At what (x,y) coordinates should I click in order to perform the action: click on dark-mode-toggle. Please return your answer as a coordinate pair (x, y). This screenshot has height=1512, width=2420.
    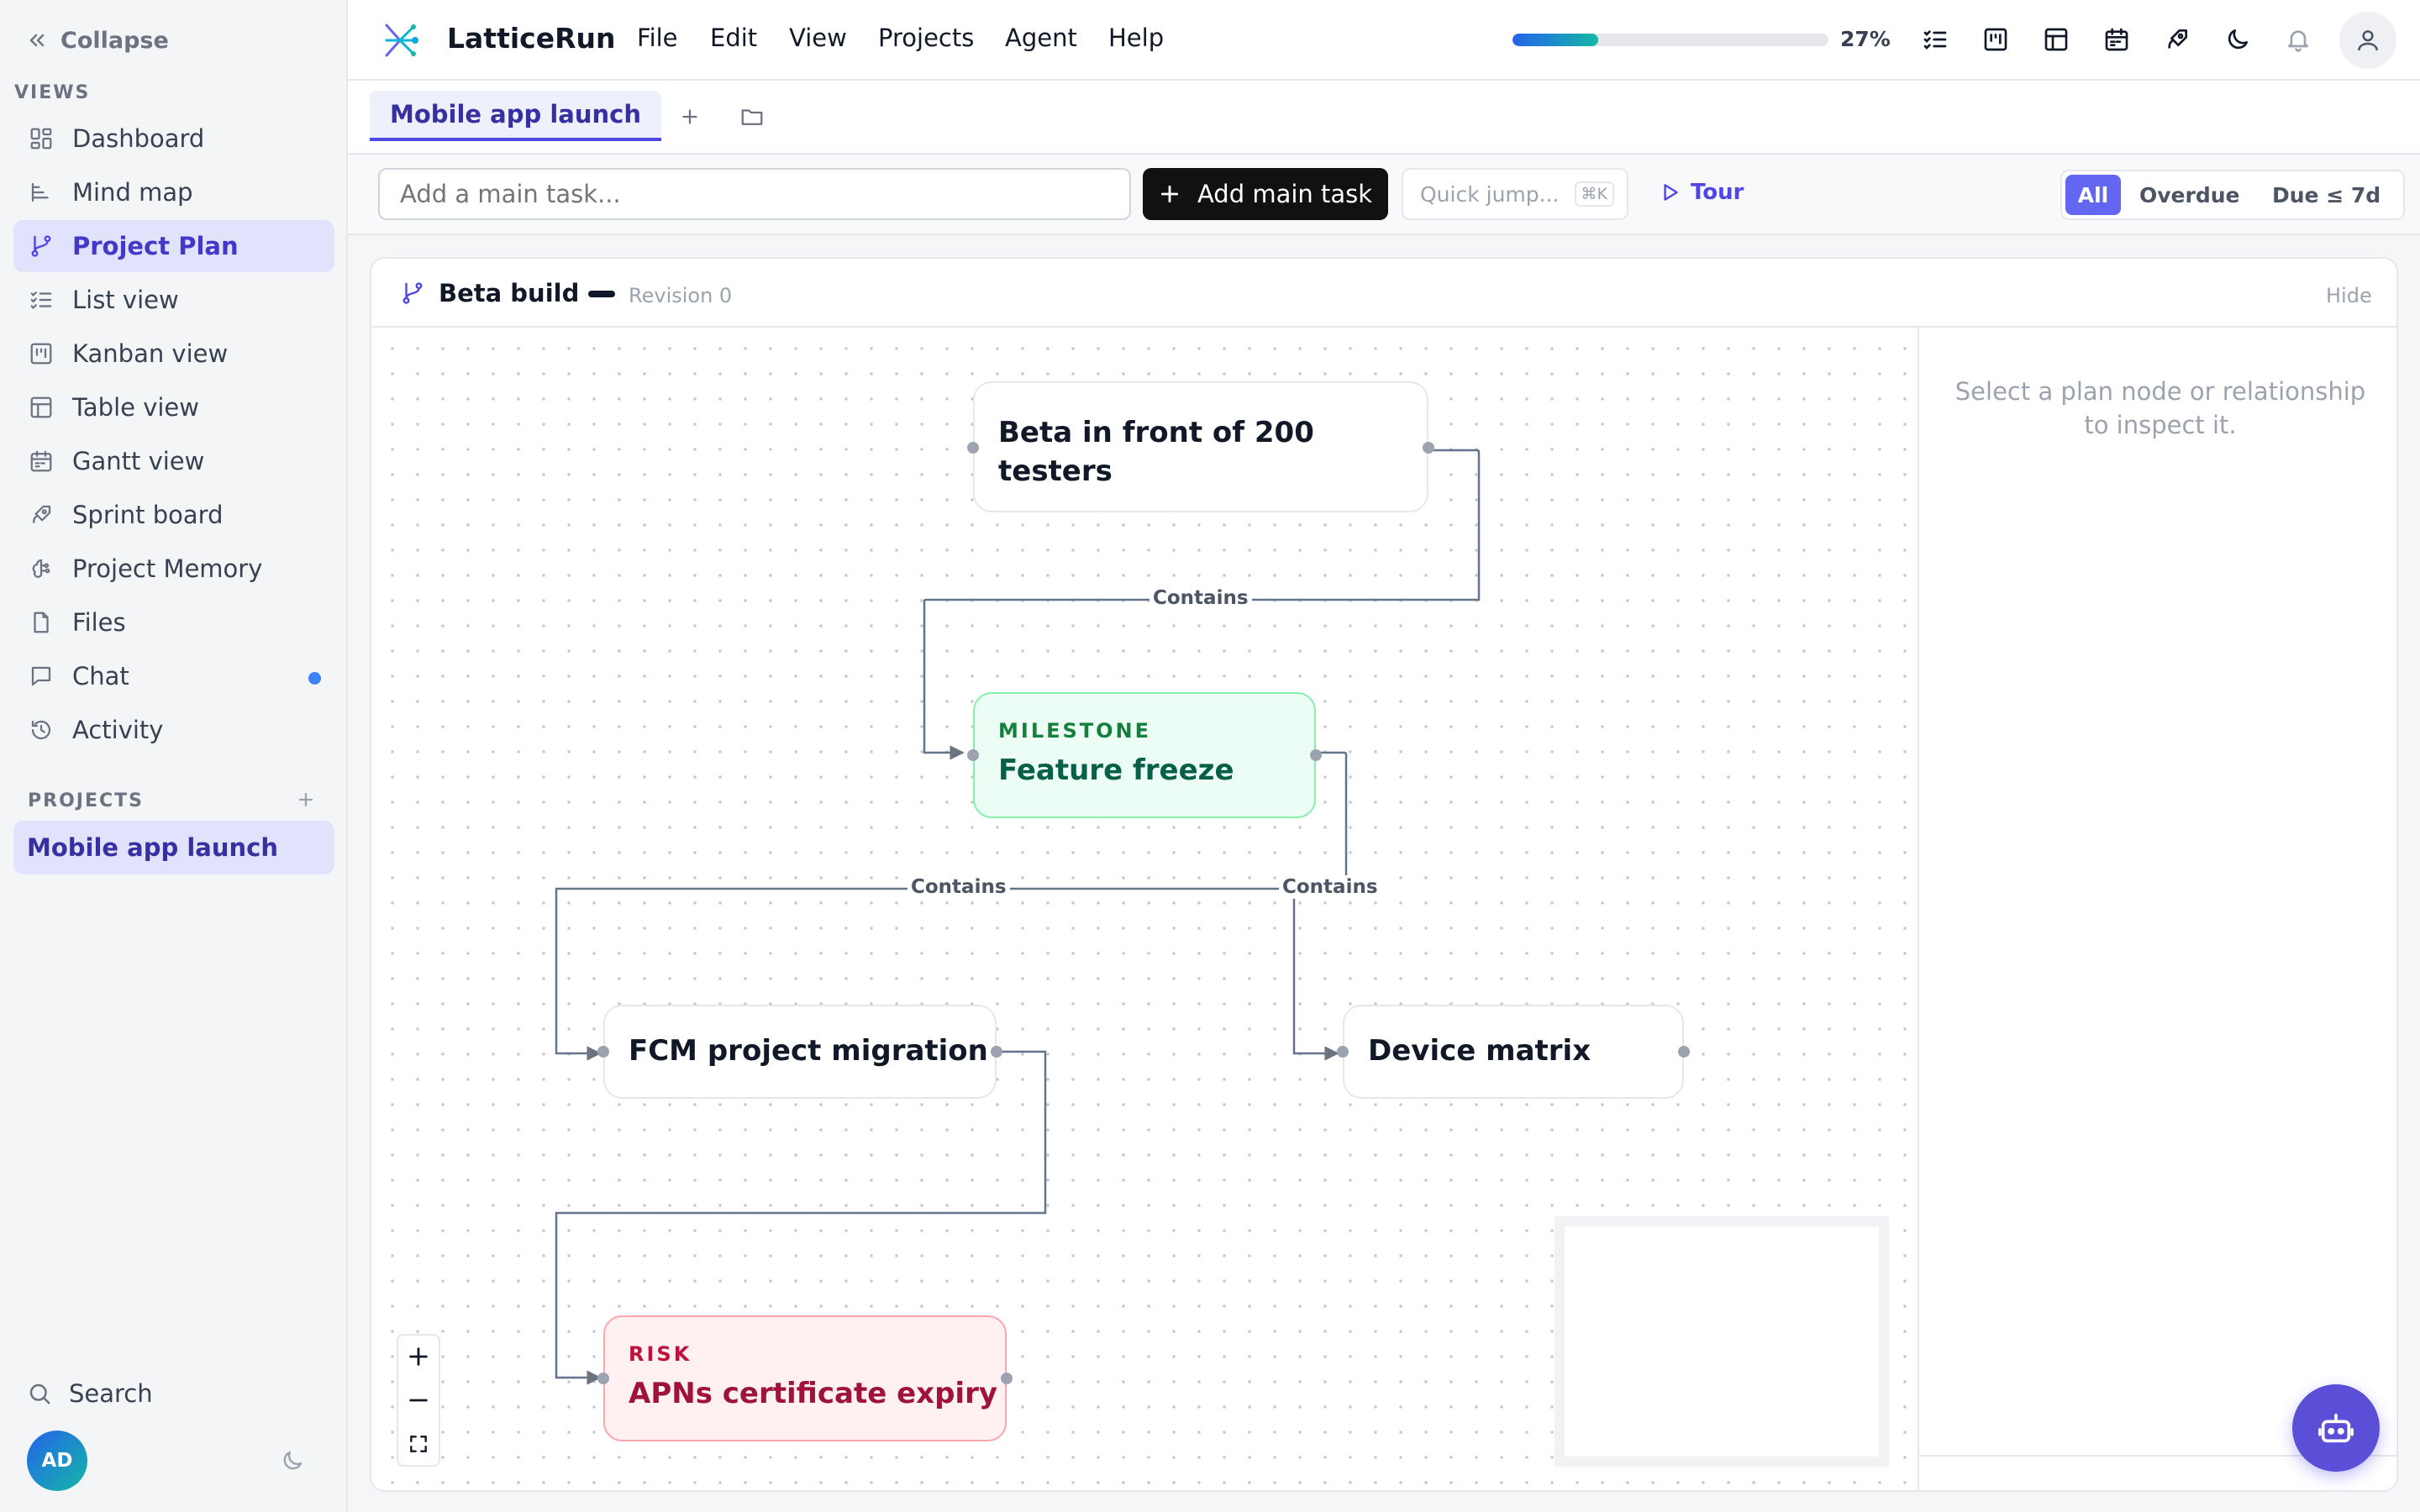
    Looking at the image, I should click on (2238, 39).